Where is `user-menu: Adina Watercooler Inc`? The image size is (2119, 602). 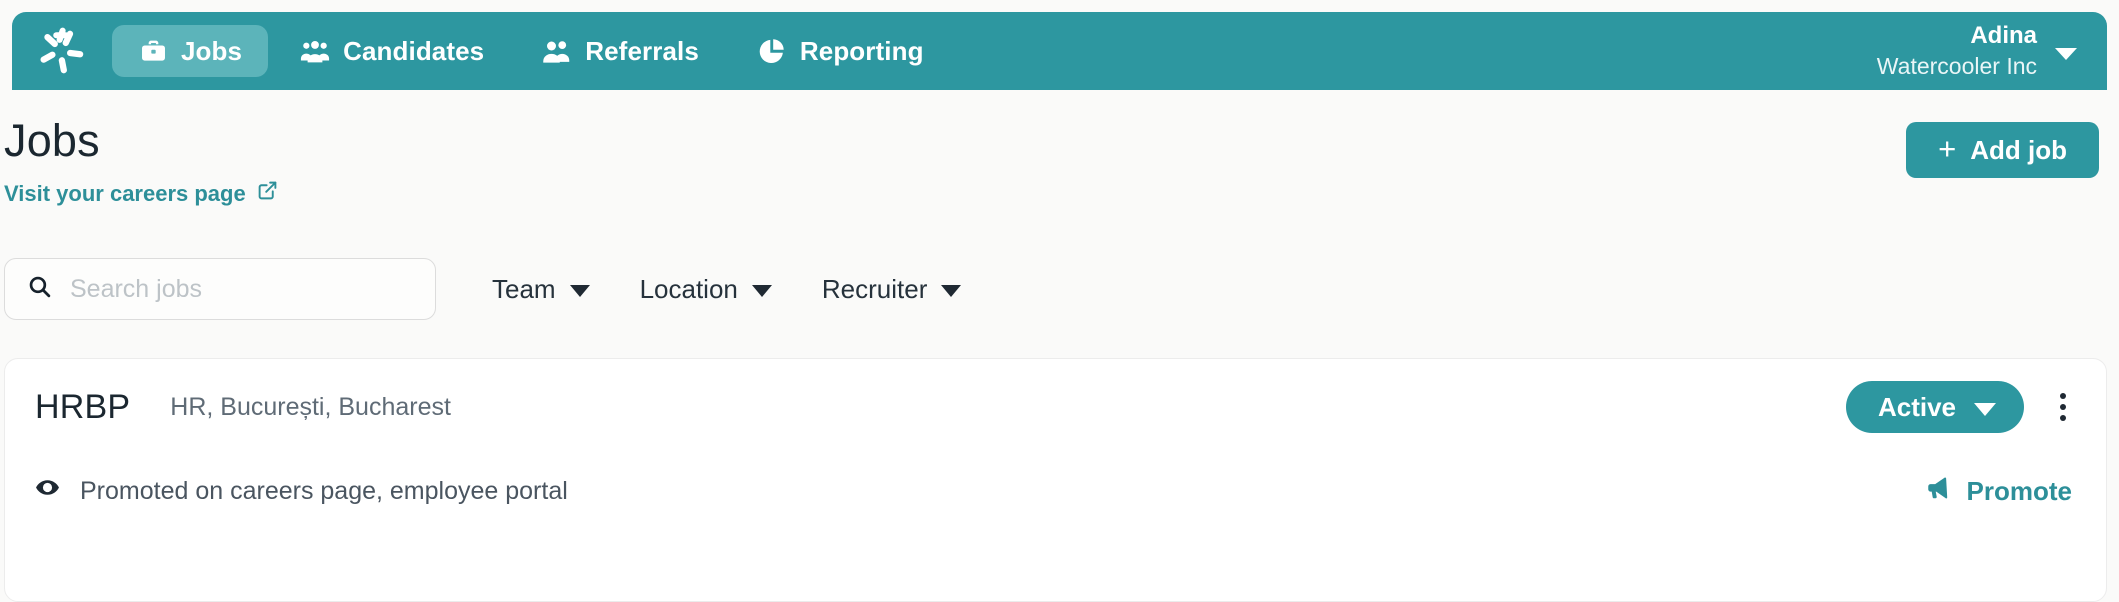
user-menu: Adina Watercooler Inc is located at coordinates (1979, 51).